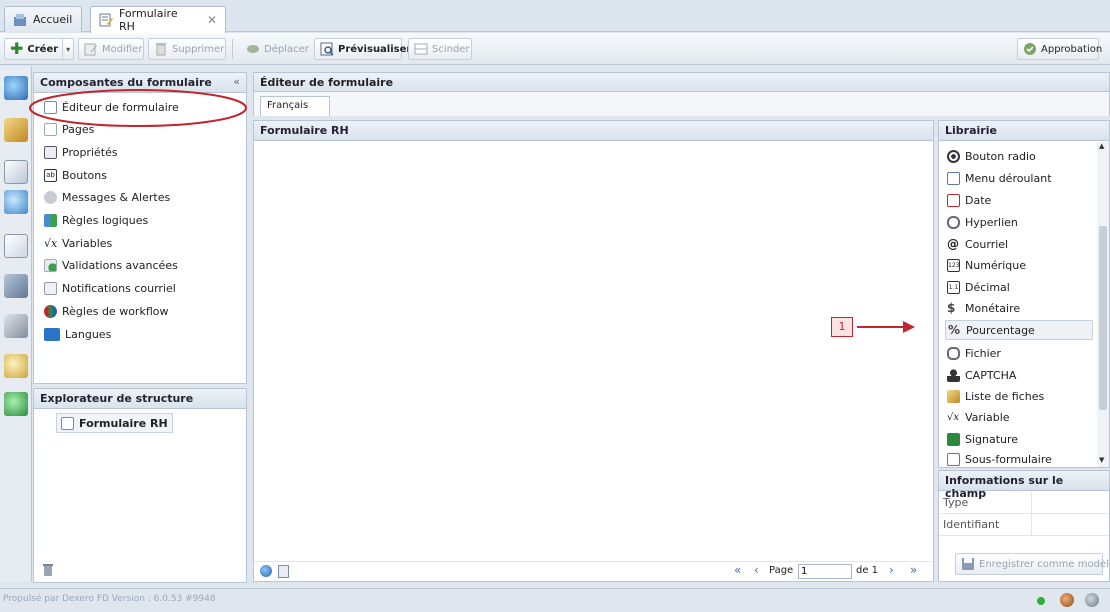  What do you see at coordinates (953, 200) in the screenshot?
I see `date-icon` at bounding box center [953, 200].